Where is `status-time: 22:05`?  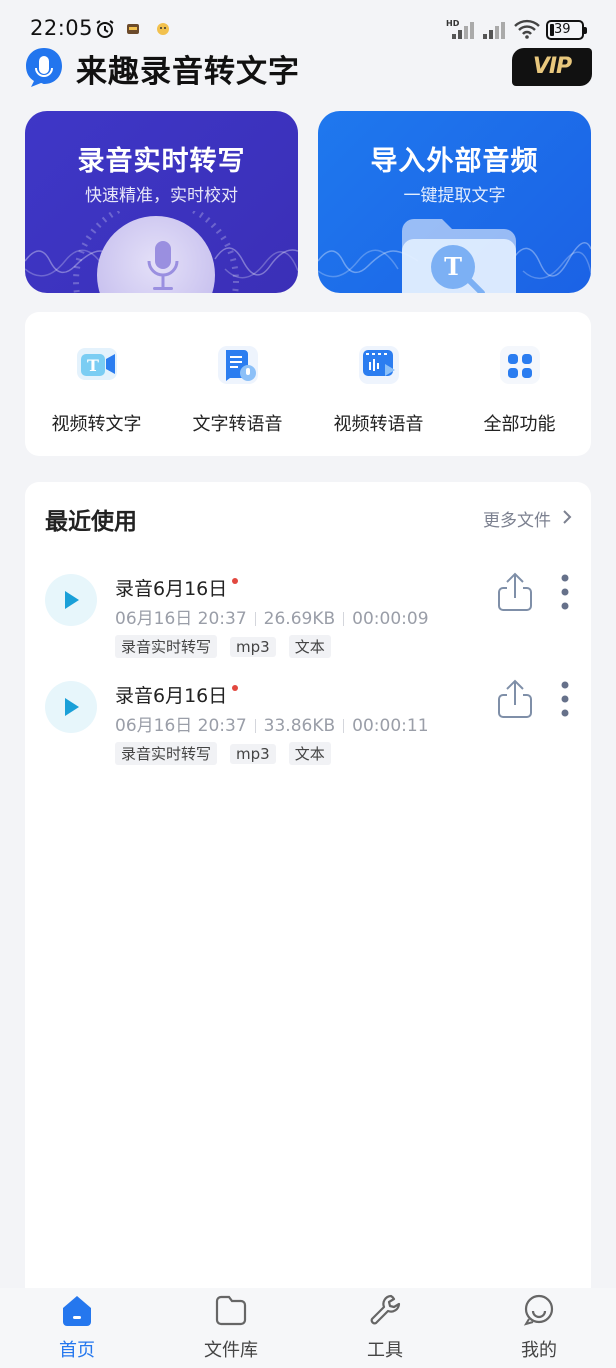
status-time: 22:05 is located at coordinates (62, 28).